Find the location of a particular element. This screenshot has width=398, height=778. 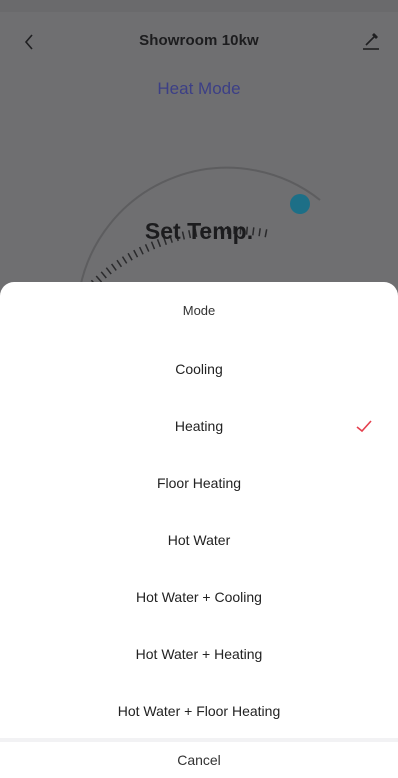

mode-option-label: Heating is located at coordinates (199, 426).